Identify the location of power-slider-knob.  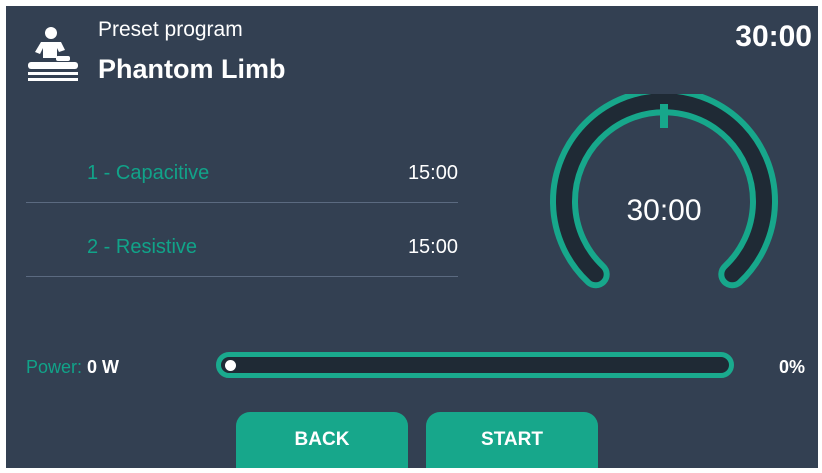
(230, 365).